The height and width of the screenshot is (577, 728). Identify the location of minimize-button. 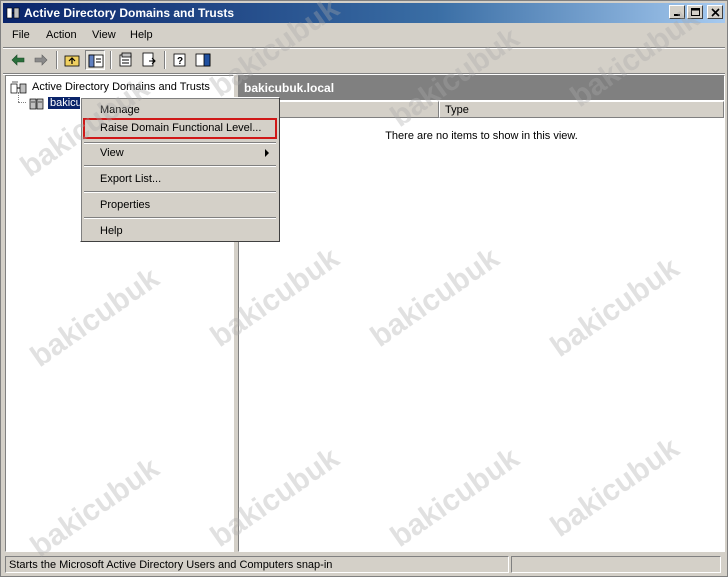
(677, 12).